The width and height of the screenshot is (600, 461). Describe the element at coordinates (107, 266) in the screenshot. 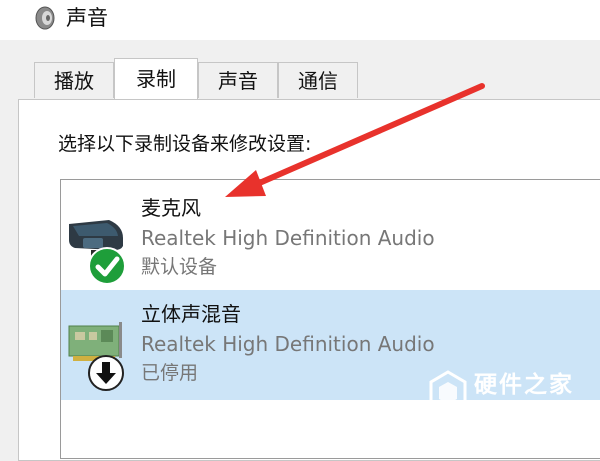

I see `green-check-icon` at that location.